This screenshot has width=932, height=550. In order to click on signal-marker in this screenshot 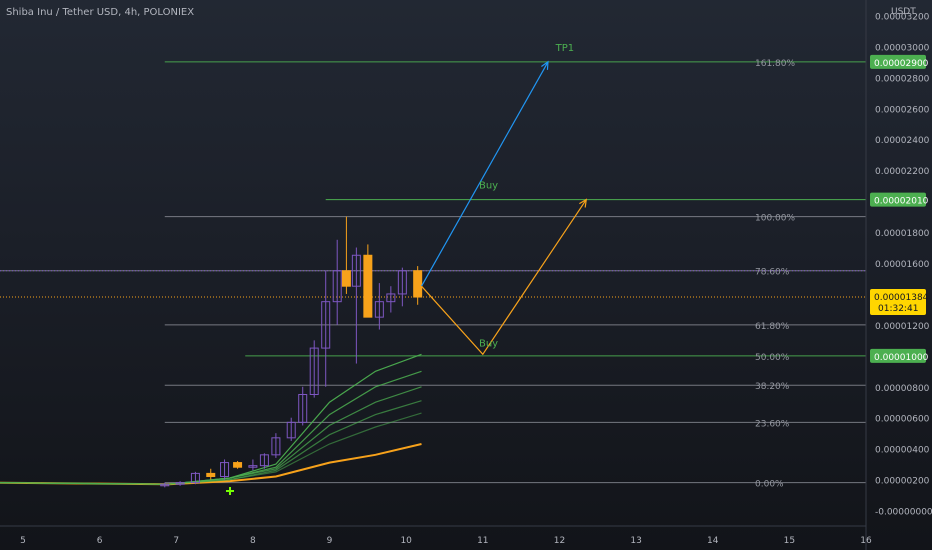, I will do `click(230, 491)`.